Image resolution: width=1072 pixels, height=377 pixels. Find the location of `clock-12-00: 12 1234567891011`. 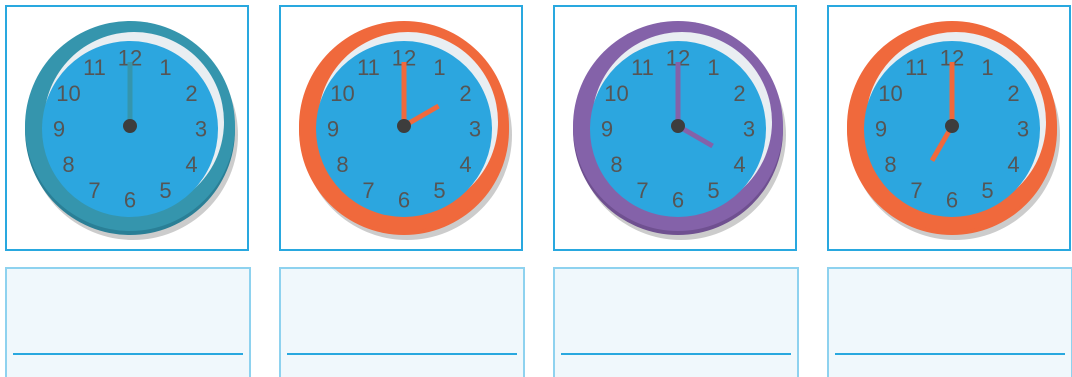

clock-12-00: 12 1234567891011 is located at coordinates (131, 130).